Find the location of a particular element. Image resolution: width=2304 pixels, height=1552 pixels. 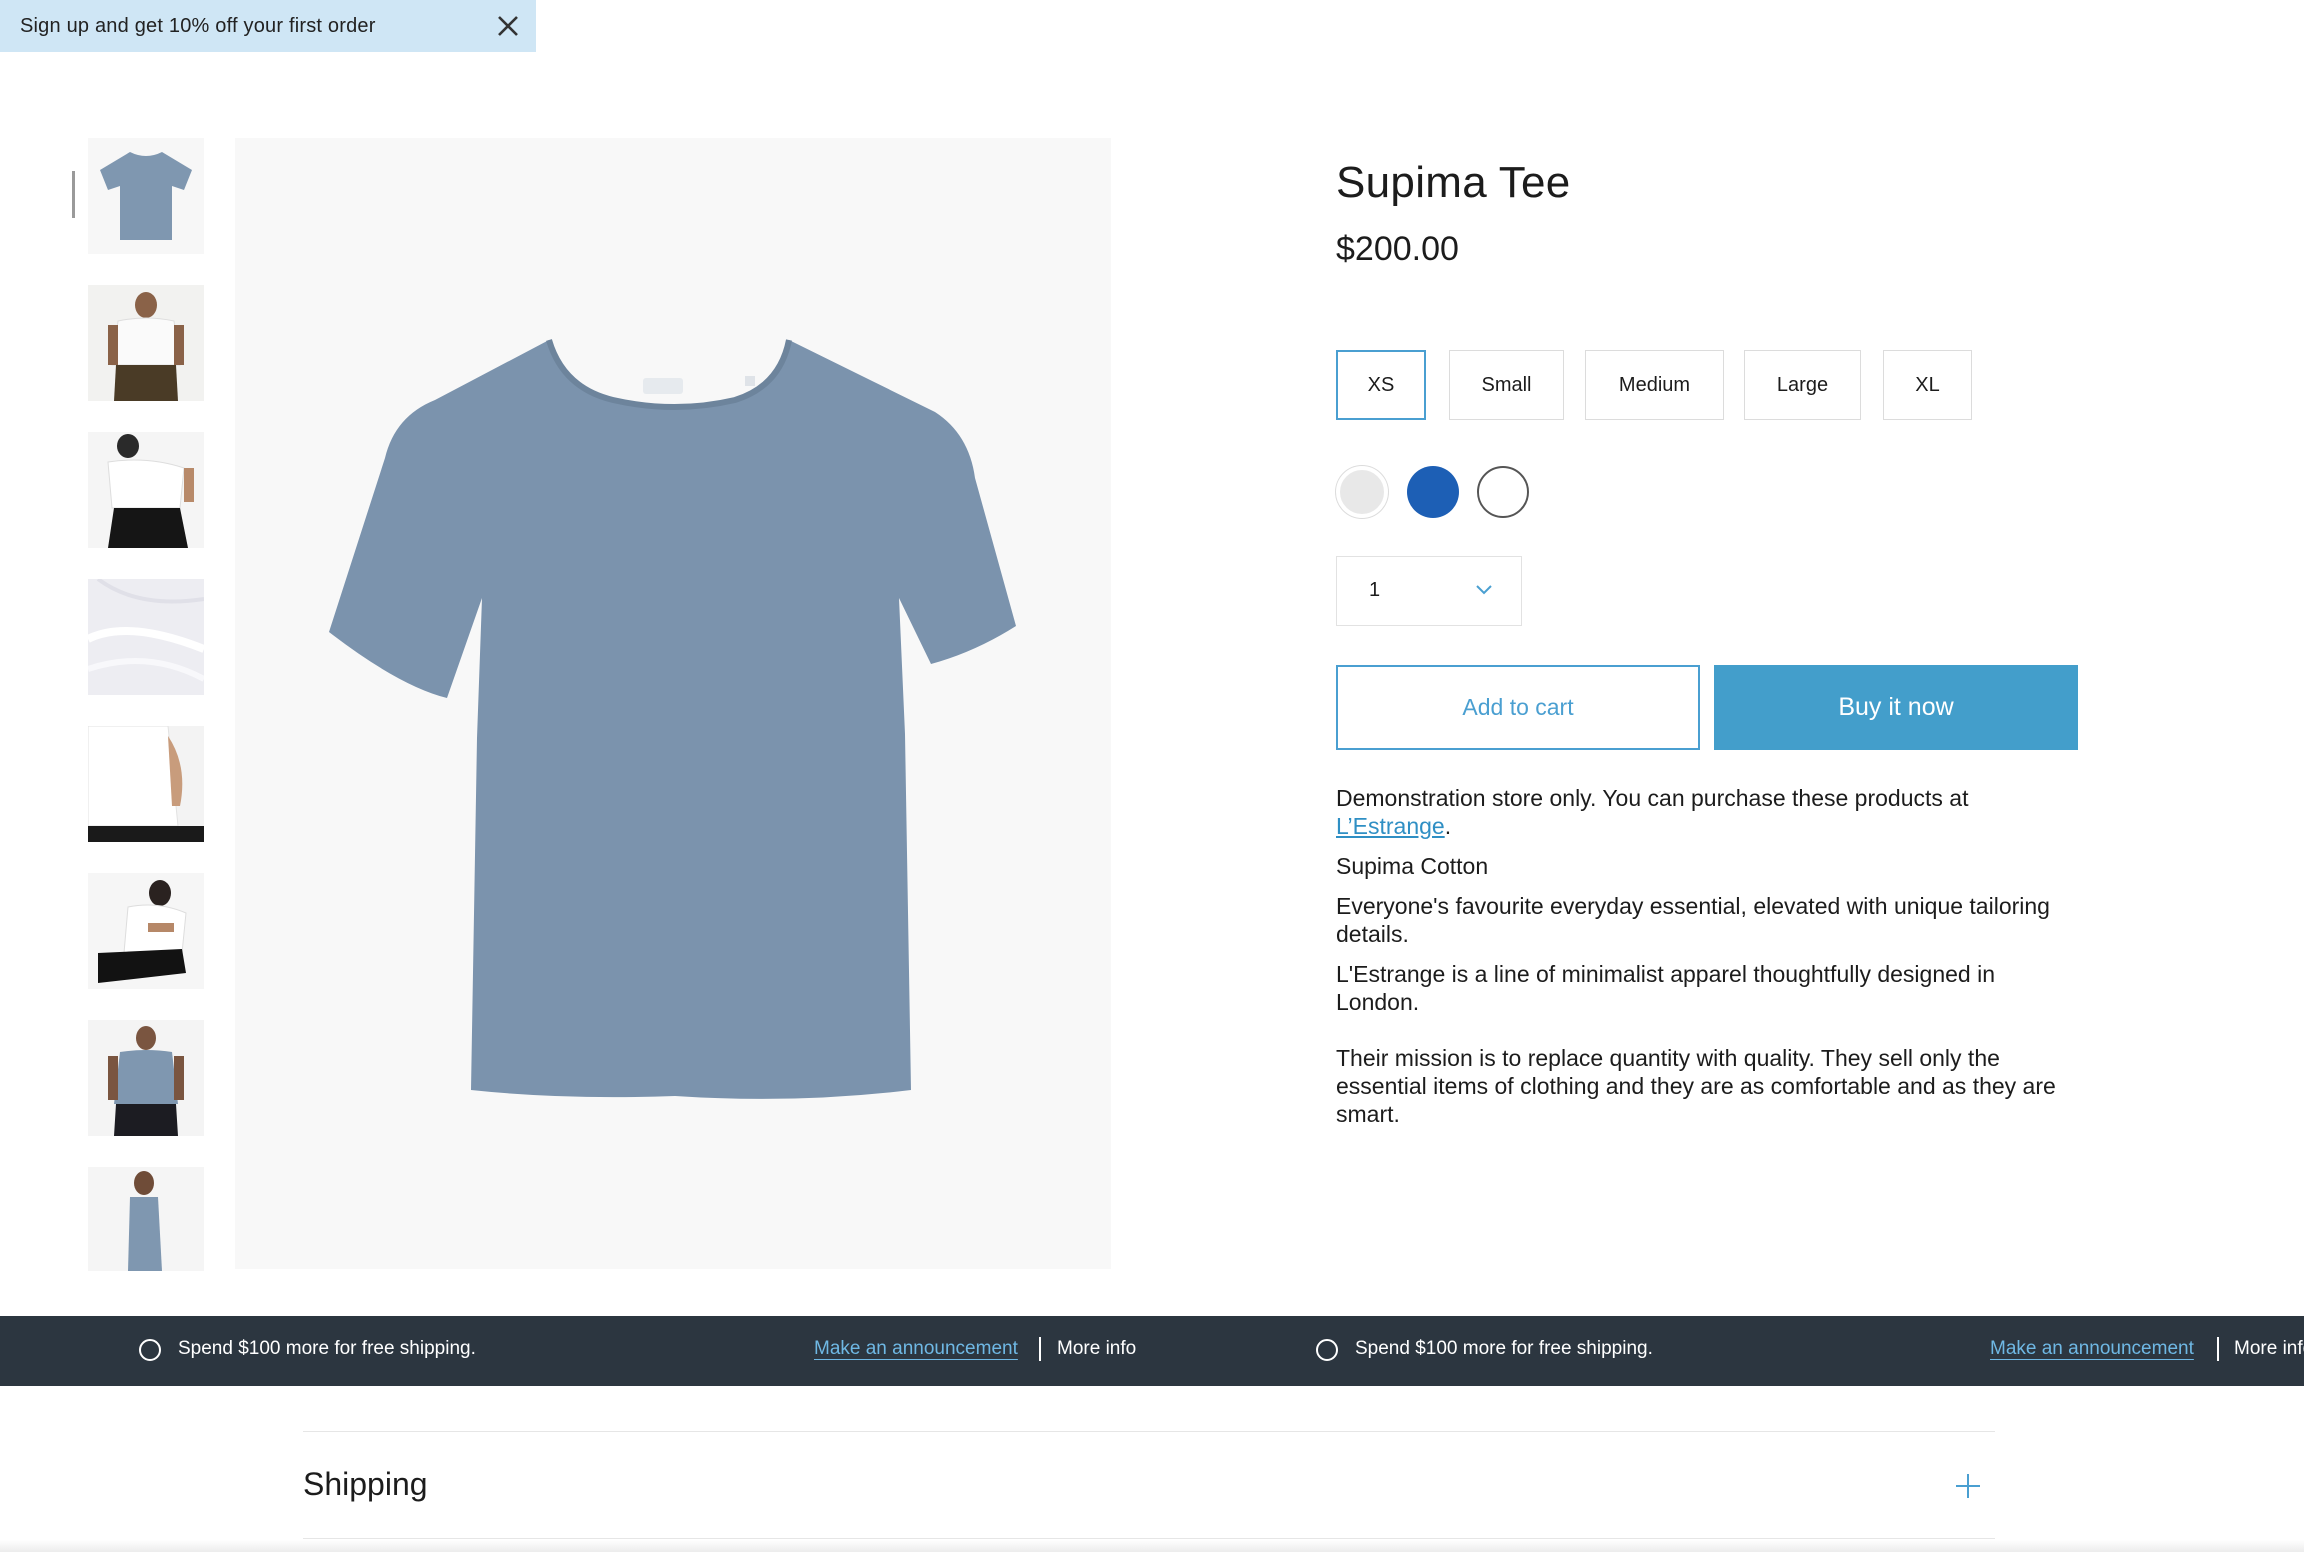

page-bottom-edge is located at coordinates (1152, 1546).